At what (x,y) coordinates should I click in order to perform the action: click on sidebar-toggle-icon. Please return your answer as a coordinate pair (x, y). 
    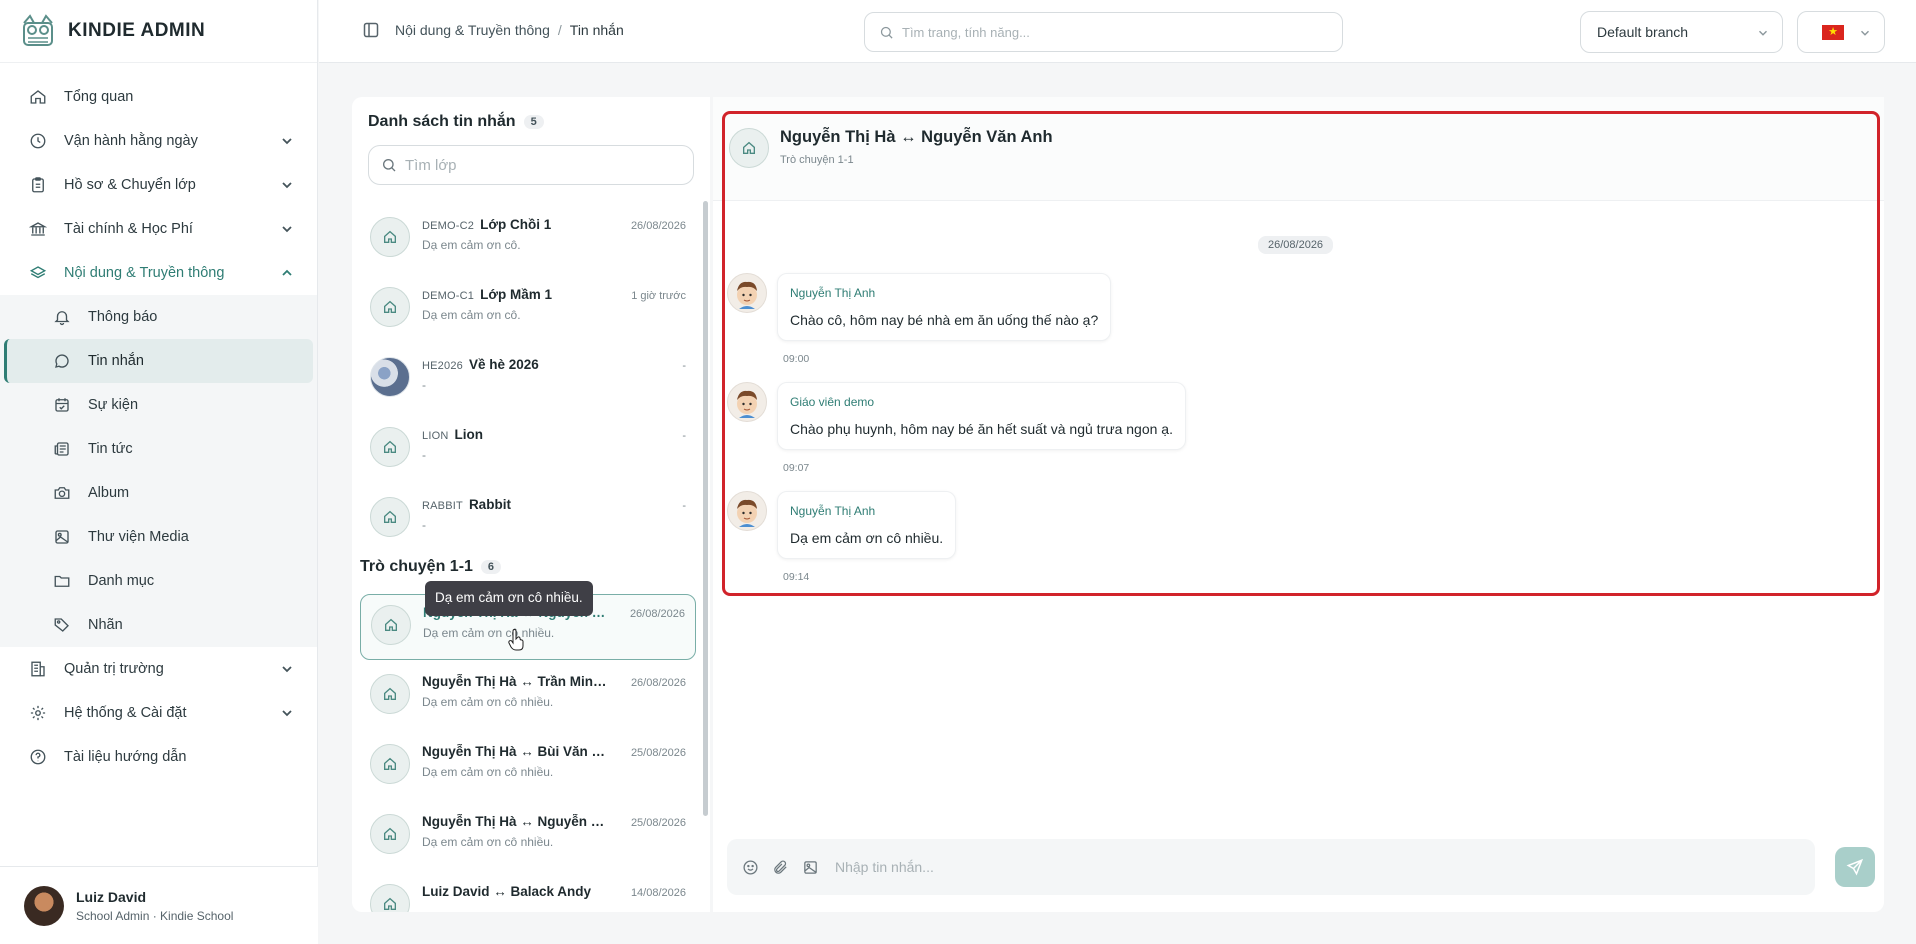
    Looking at the image, I should click on (371, 30).